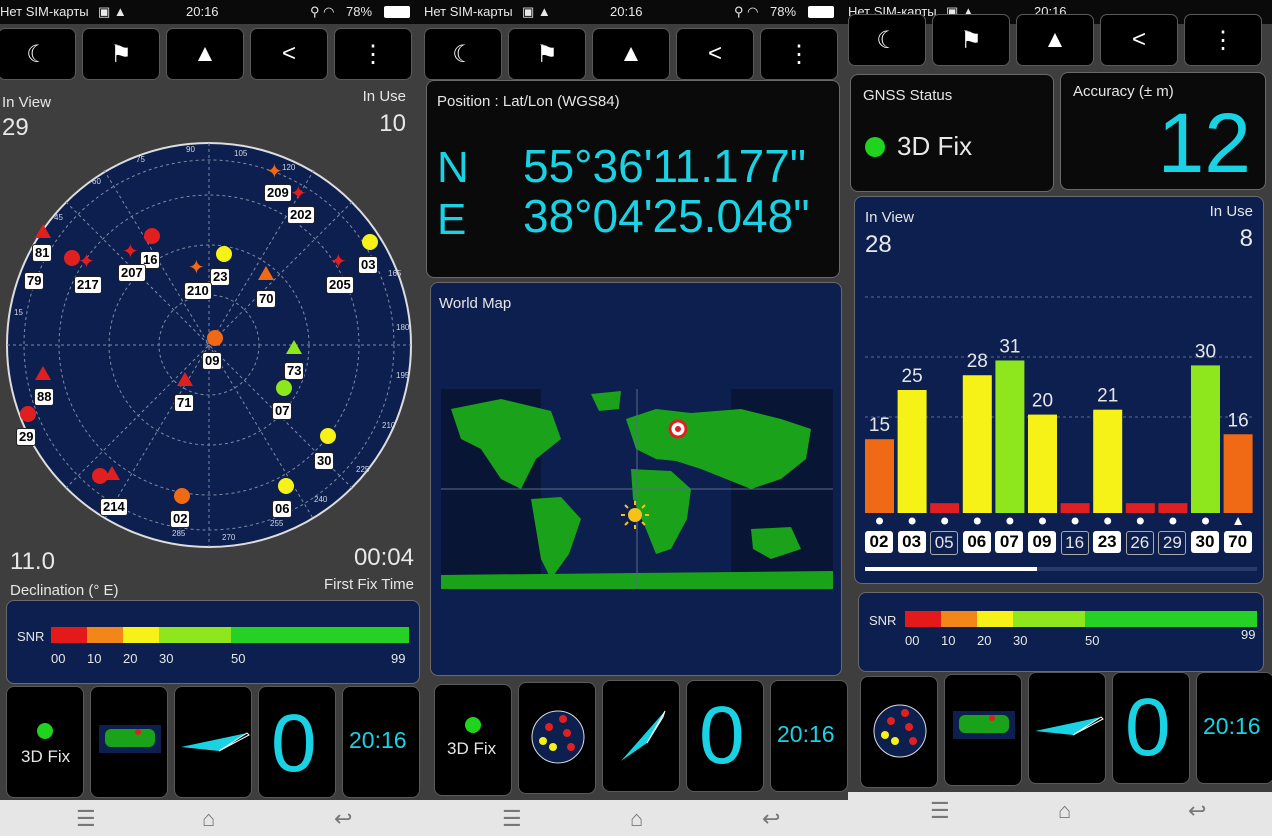 The image size is (1272, 836). What do you see at coordinates (948, 640) in the screenshot?
I see `snr-tick: 10` at bounding box center [948, 640].